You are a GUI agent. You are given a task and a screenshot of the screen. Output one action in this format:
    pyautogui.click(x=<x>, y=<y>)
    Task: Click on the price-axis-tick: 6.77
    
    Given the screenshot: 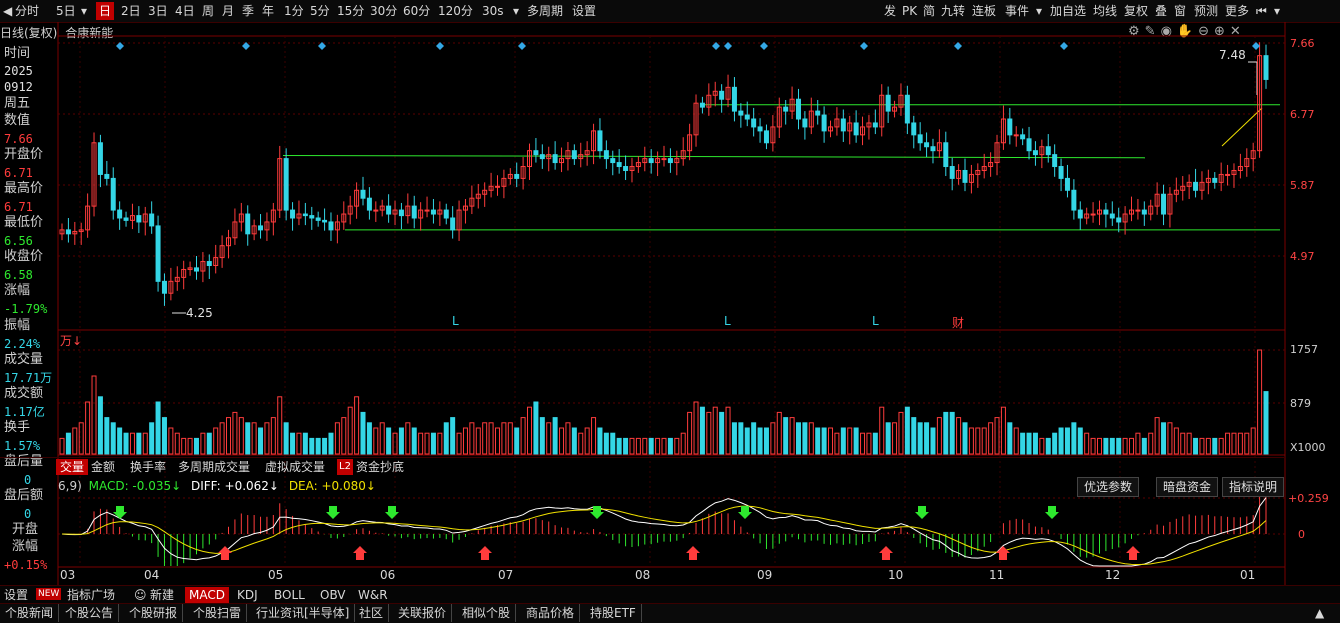 What is the action you would take?
    pyautogui.click(x=1302, y=114)
    